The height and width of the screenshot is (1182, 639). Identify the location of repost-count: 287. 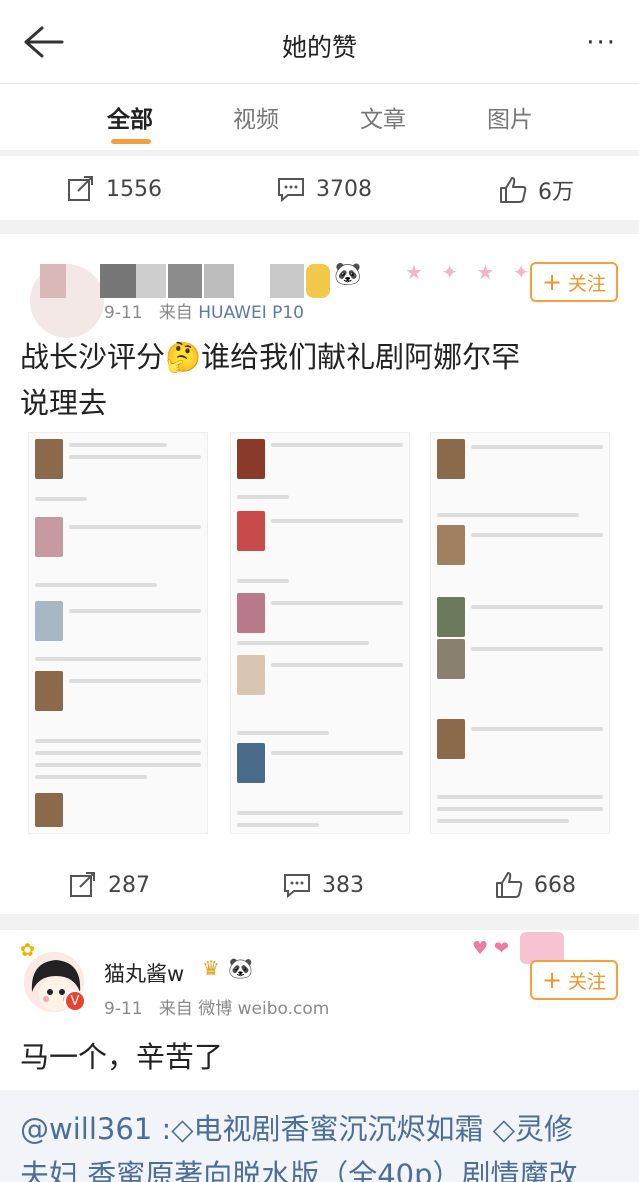
(129, 885).